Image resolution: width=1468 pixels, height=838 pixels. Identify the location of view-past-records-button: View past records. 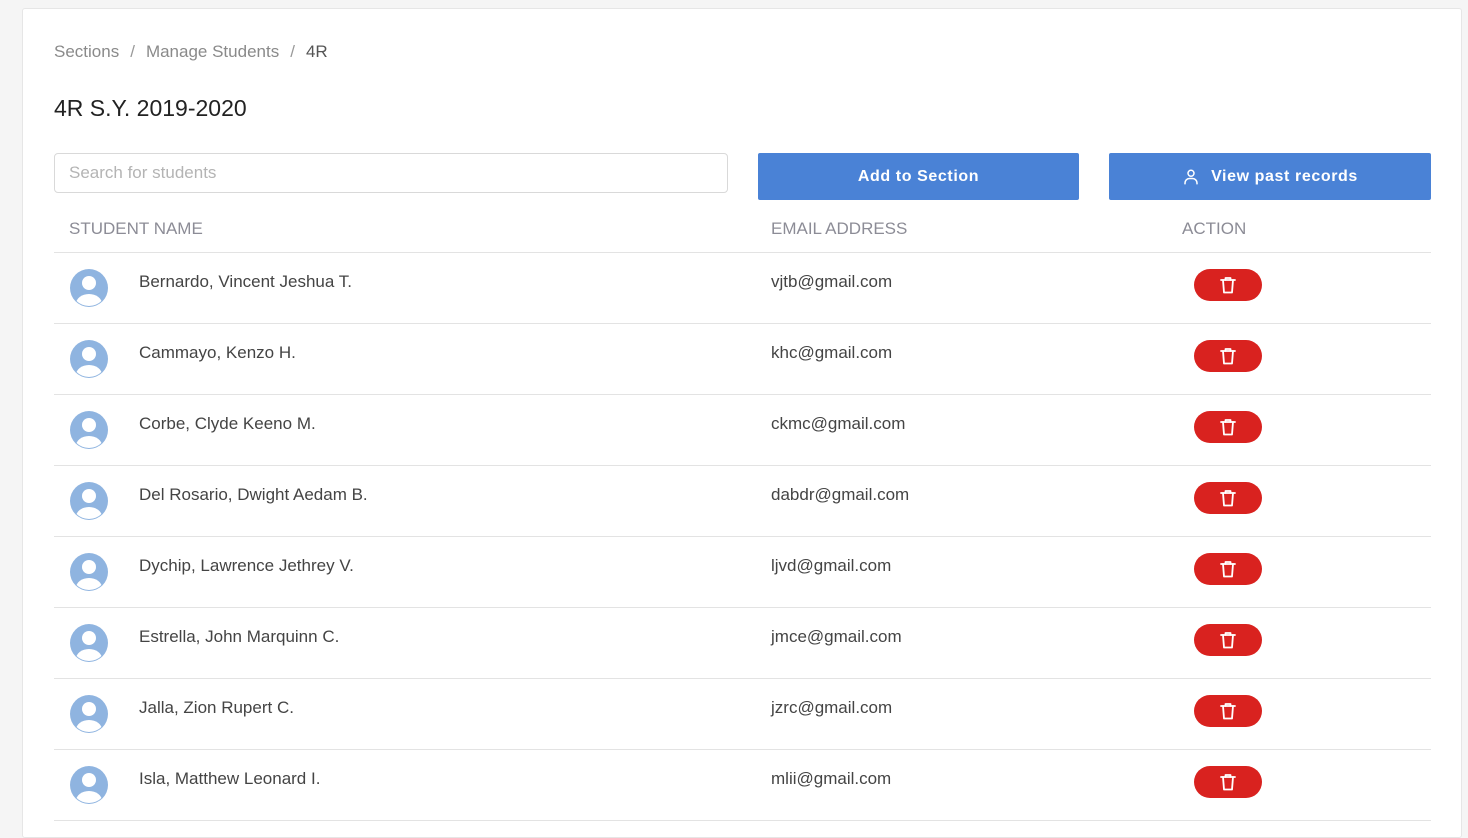
(1270, 176).